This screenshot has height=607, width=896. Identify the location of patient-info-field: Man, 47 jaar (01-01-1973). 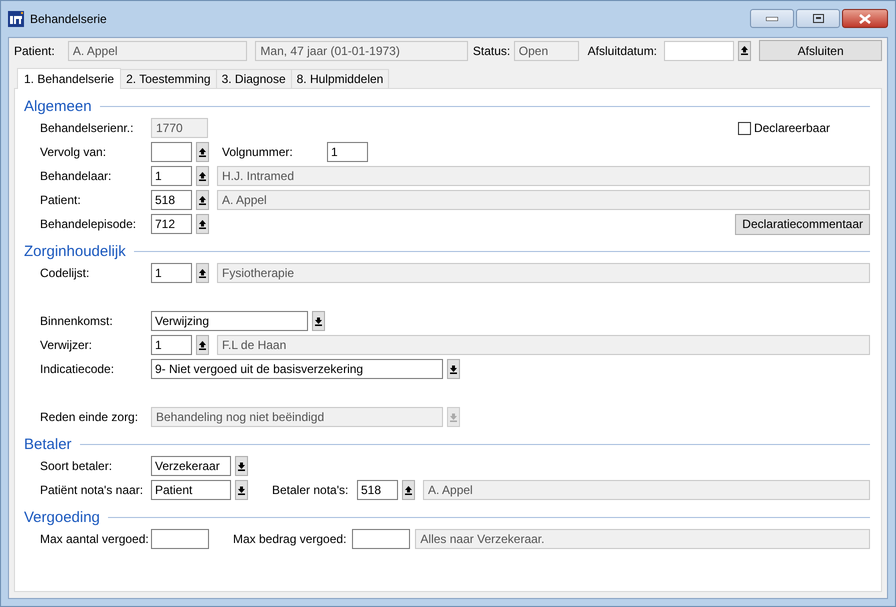
(361, 50).